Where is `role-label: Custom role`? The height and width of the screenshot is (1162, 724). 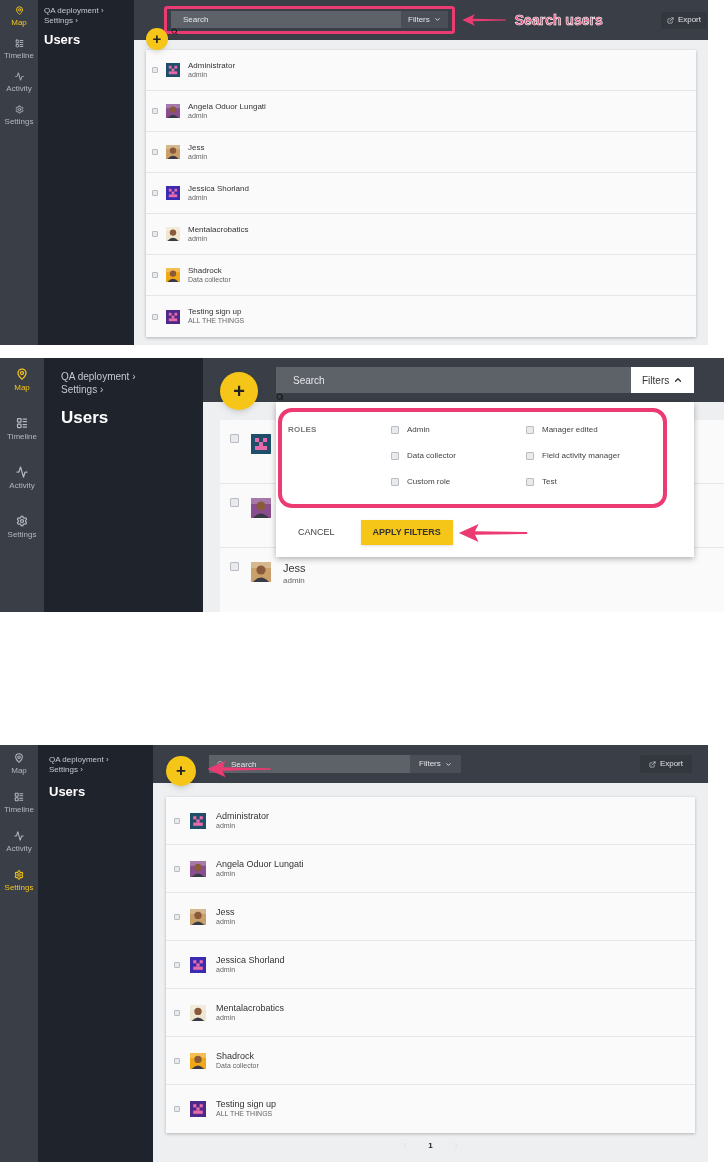
role-label: Custom role is located at coordinates (429, 482).